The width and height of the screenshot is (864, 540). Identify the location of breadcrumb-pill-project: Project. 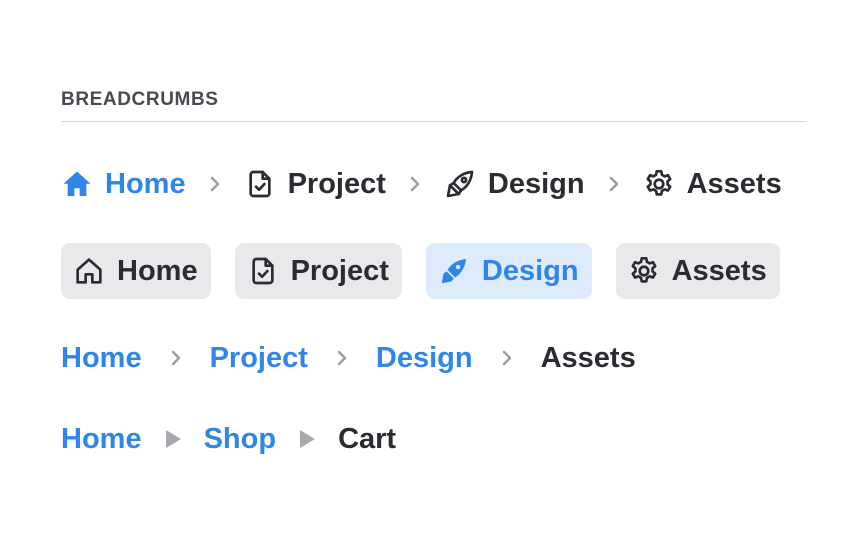
(318, 271).